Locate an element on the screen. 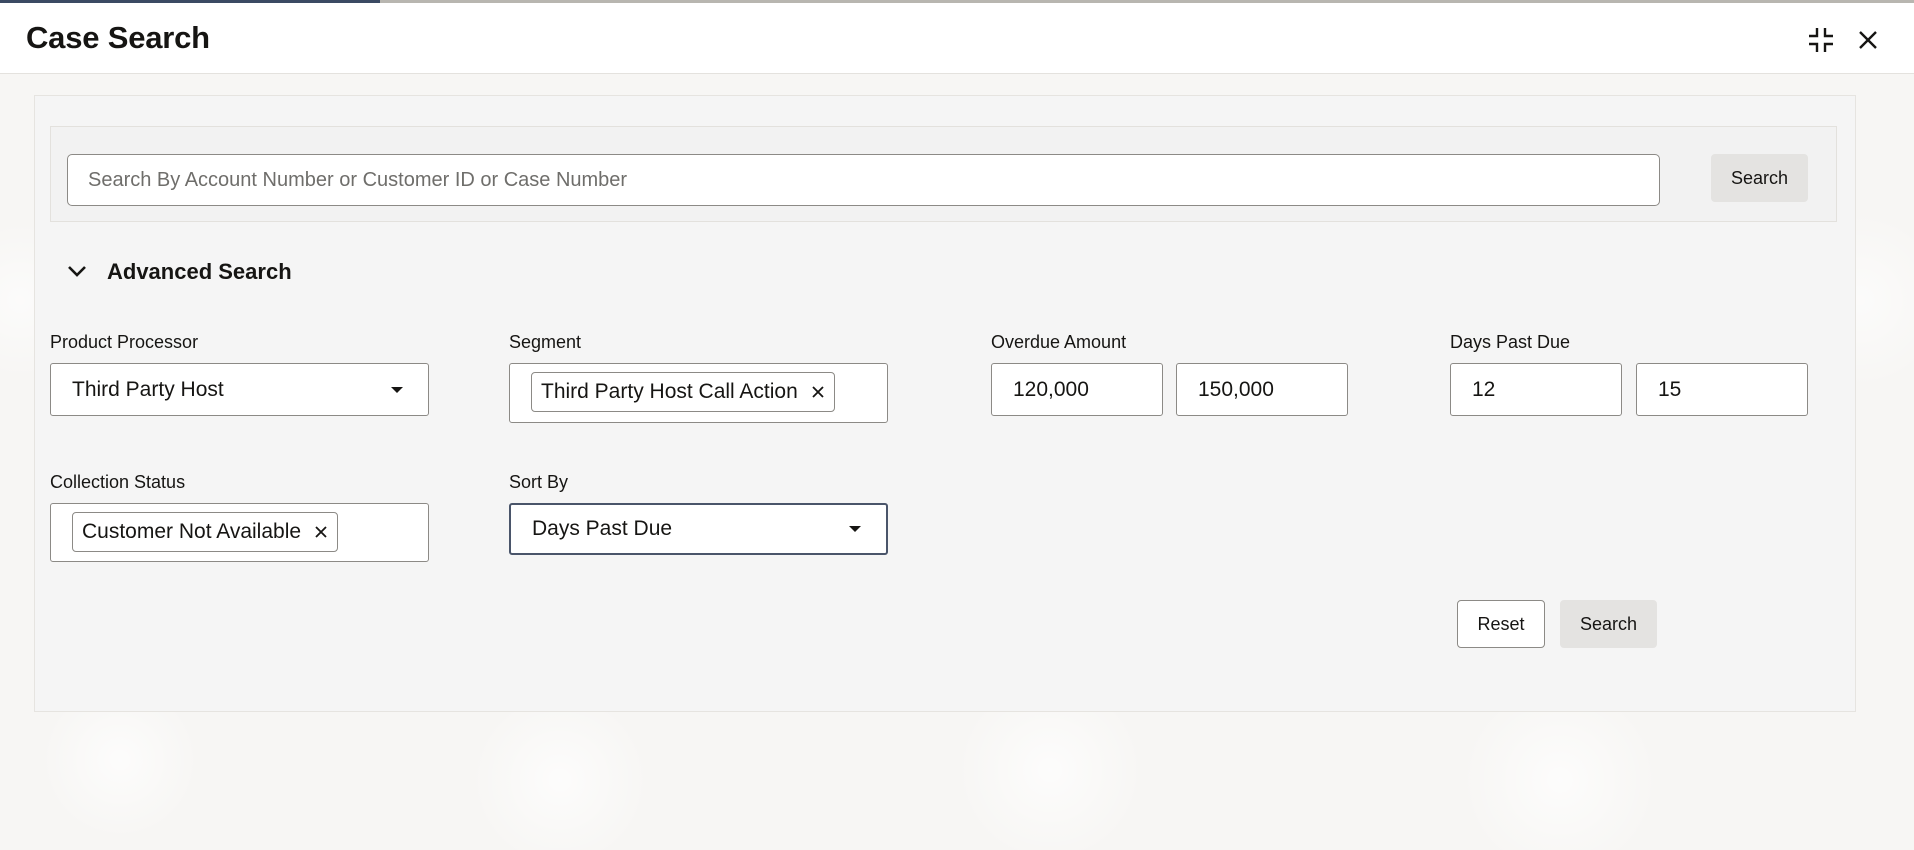  dialog-header: Case Search is located at coordinates (957, 38).